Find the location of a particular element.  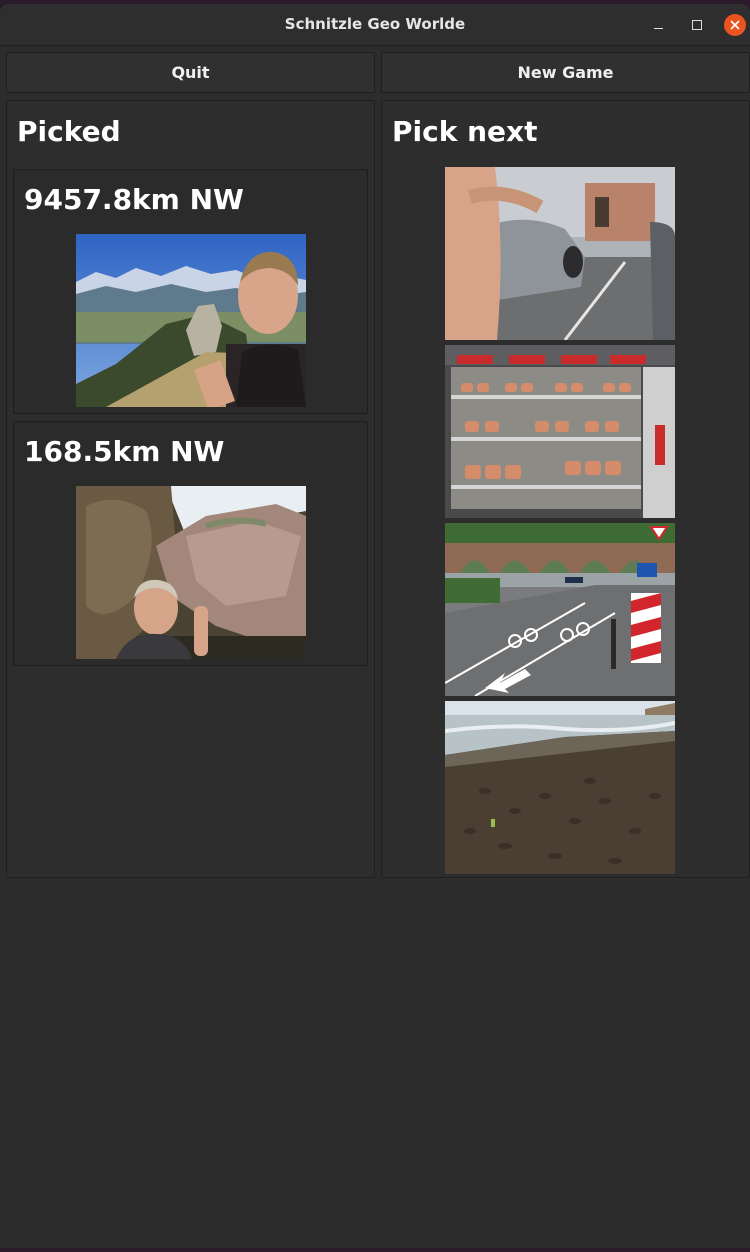

dark-sand-beach-photo is located at coordinates (560, 787).